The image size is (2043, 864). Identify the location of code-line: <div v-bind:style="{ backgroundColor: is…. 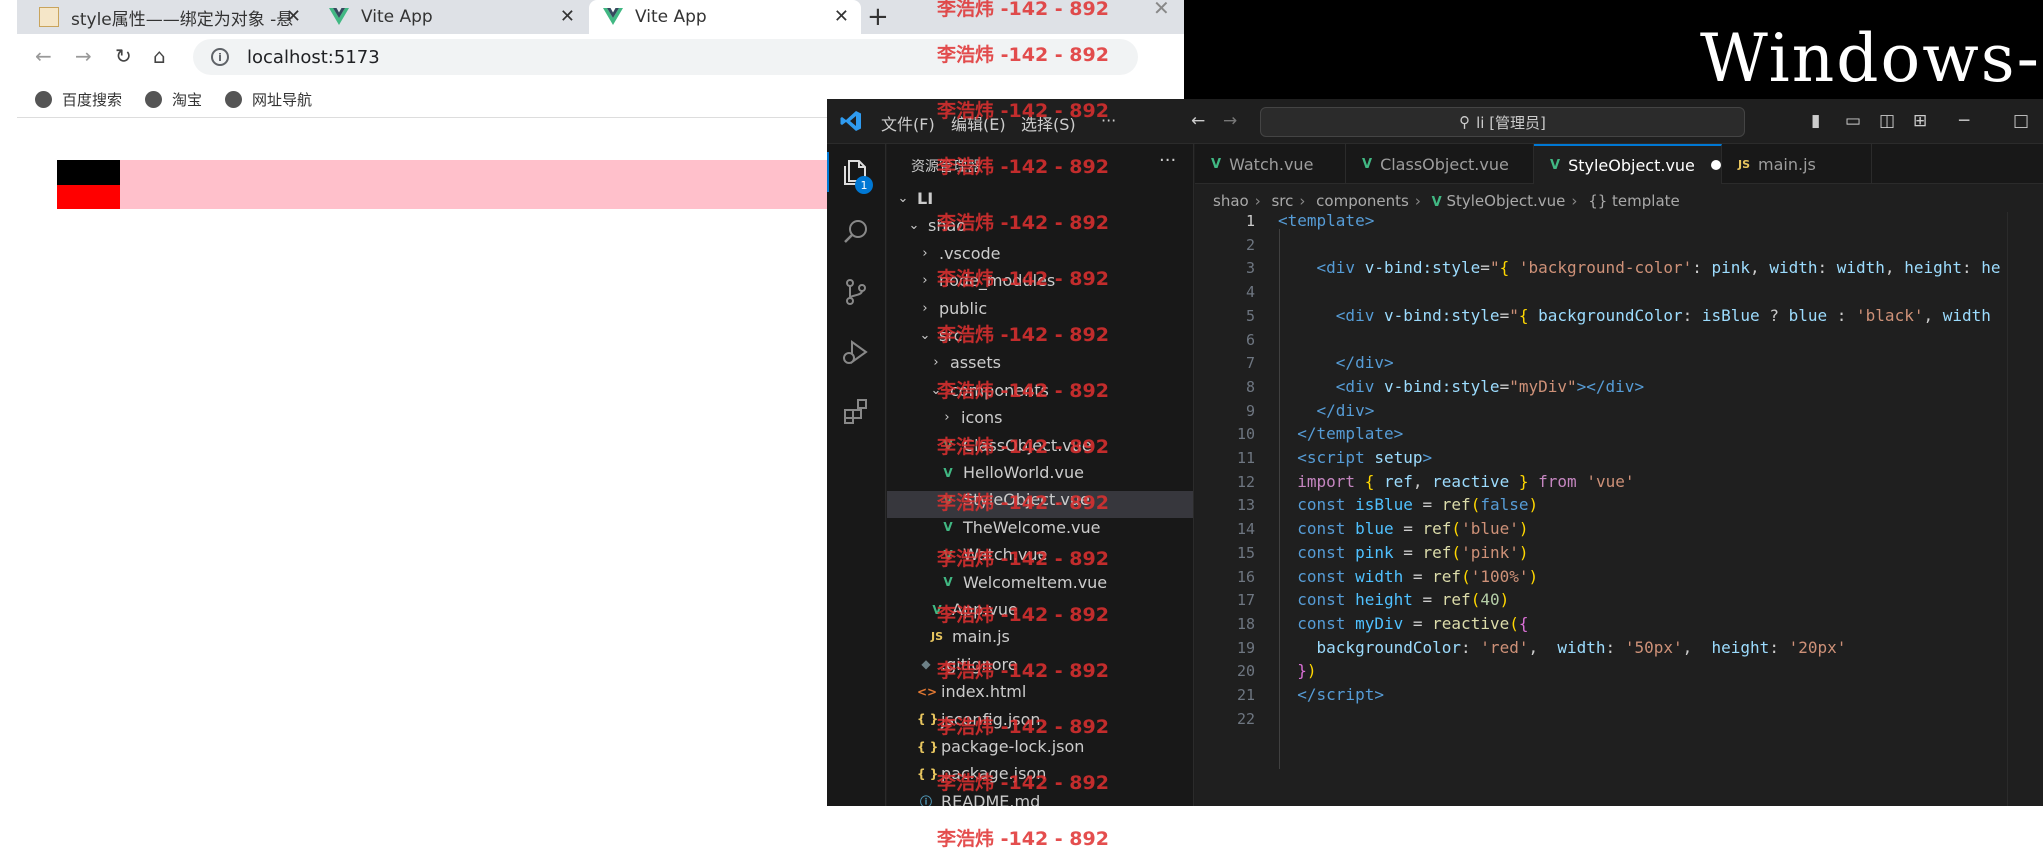
(1634, 315).